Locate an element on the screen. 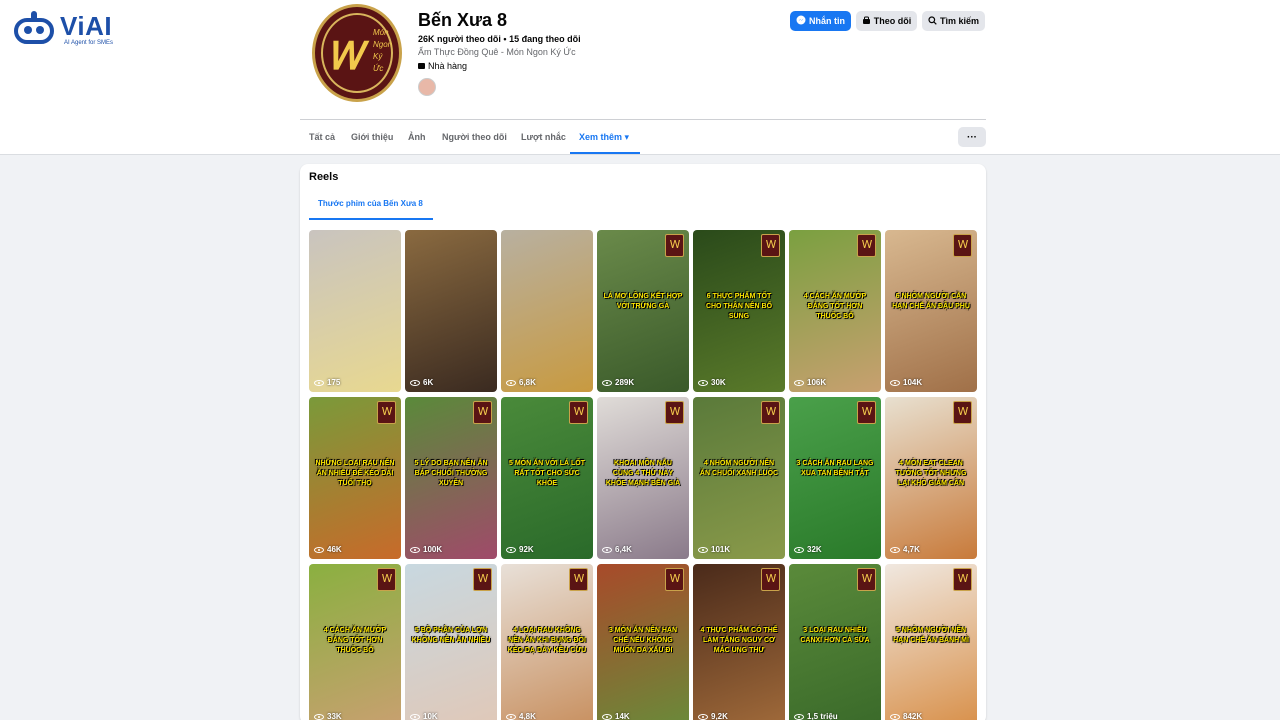 Image resolution: width=1280 pixels, height=720 pixels. view-count-label: 100K is located at coordinates (433, 549).